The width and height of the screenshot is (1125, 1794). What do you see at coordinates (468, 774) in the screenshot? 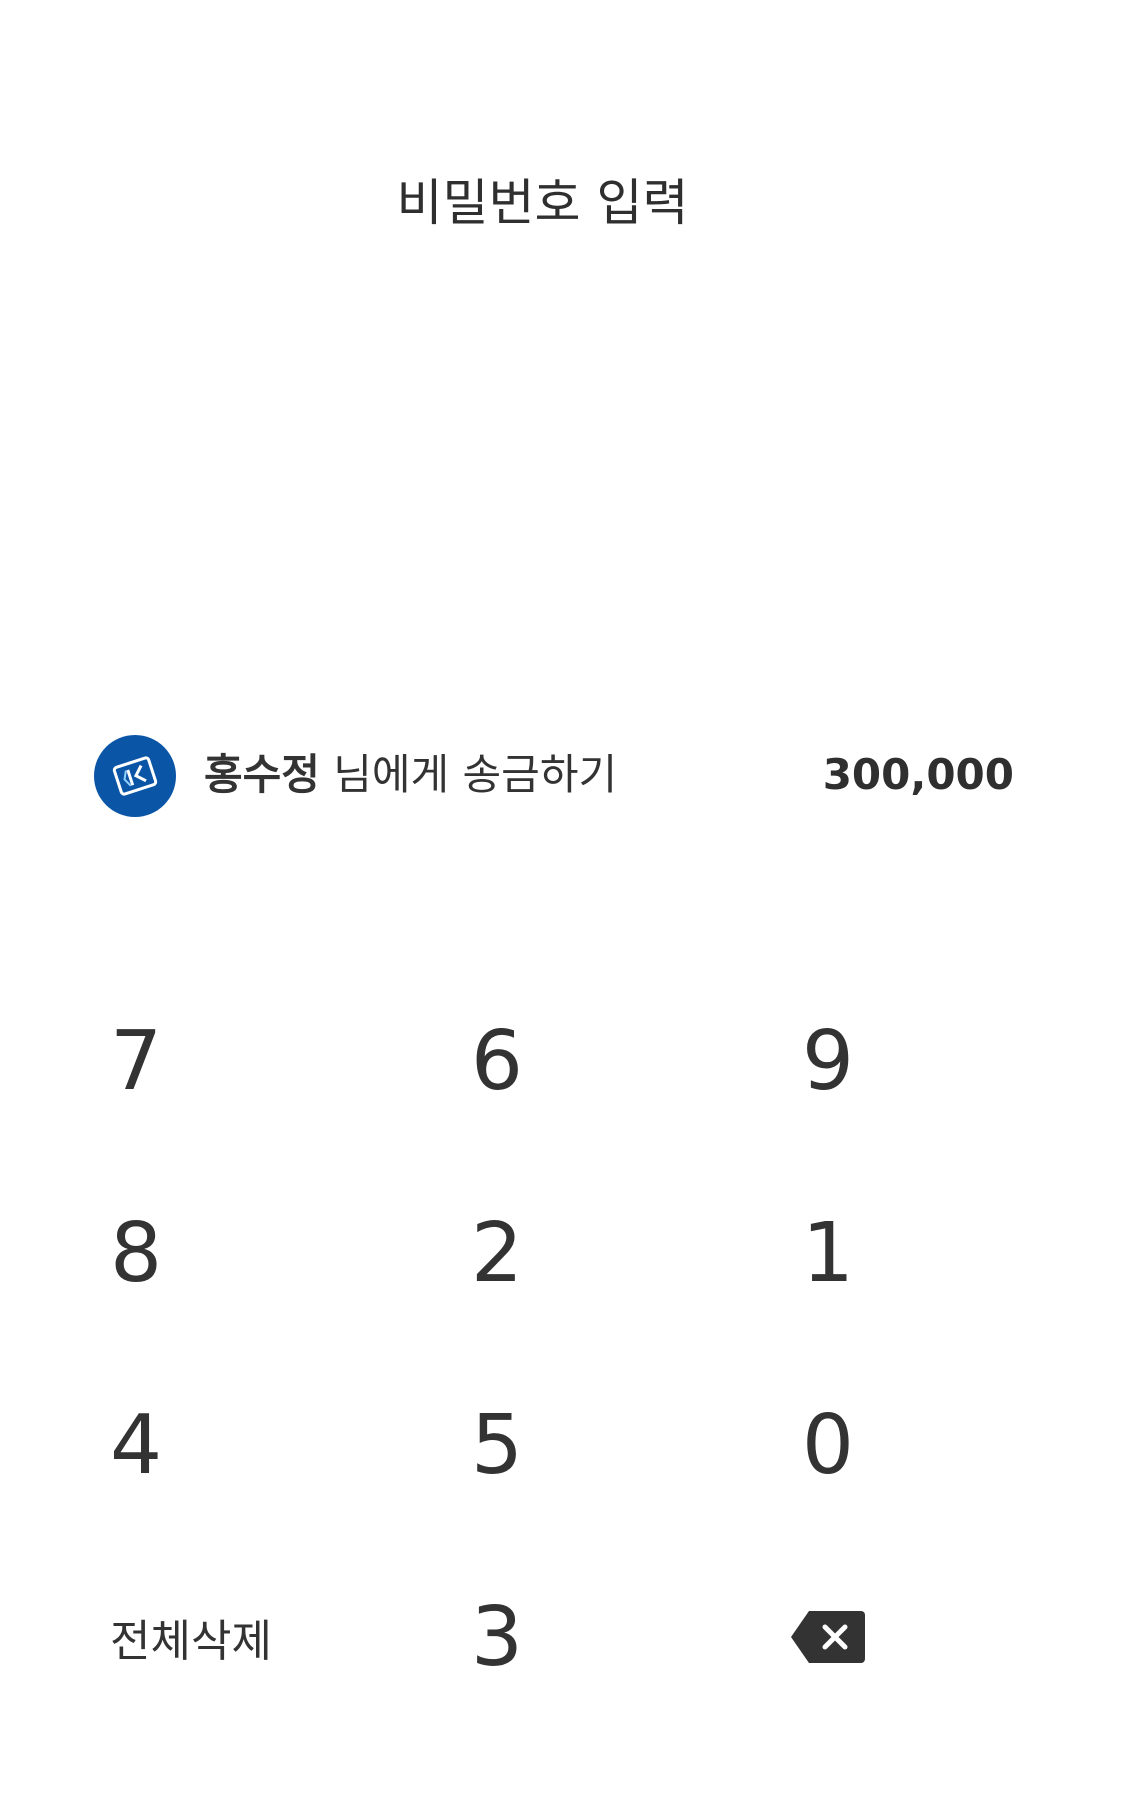
I see `transfer-action-text: 님에게 송금하기` at bounding box center [468, 774].